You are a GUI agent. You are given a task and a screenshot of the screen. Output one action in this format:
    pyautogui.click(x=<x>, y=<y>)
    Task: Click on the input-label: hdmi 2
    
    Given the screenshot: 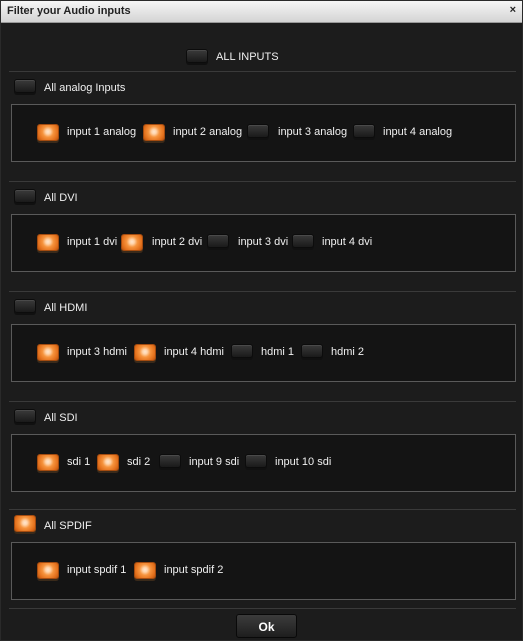 What is the action you would take?
    pyautogui.click(x=348, y=352)
    